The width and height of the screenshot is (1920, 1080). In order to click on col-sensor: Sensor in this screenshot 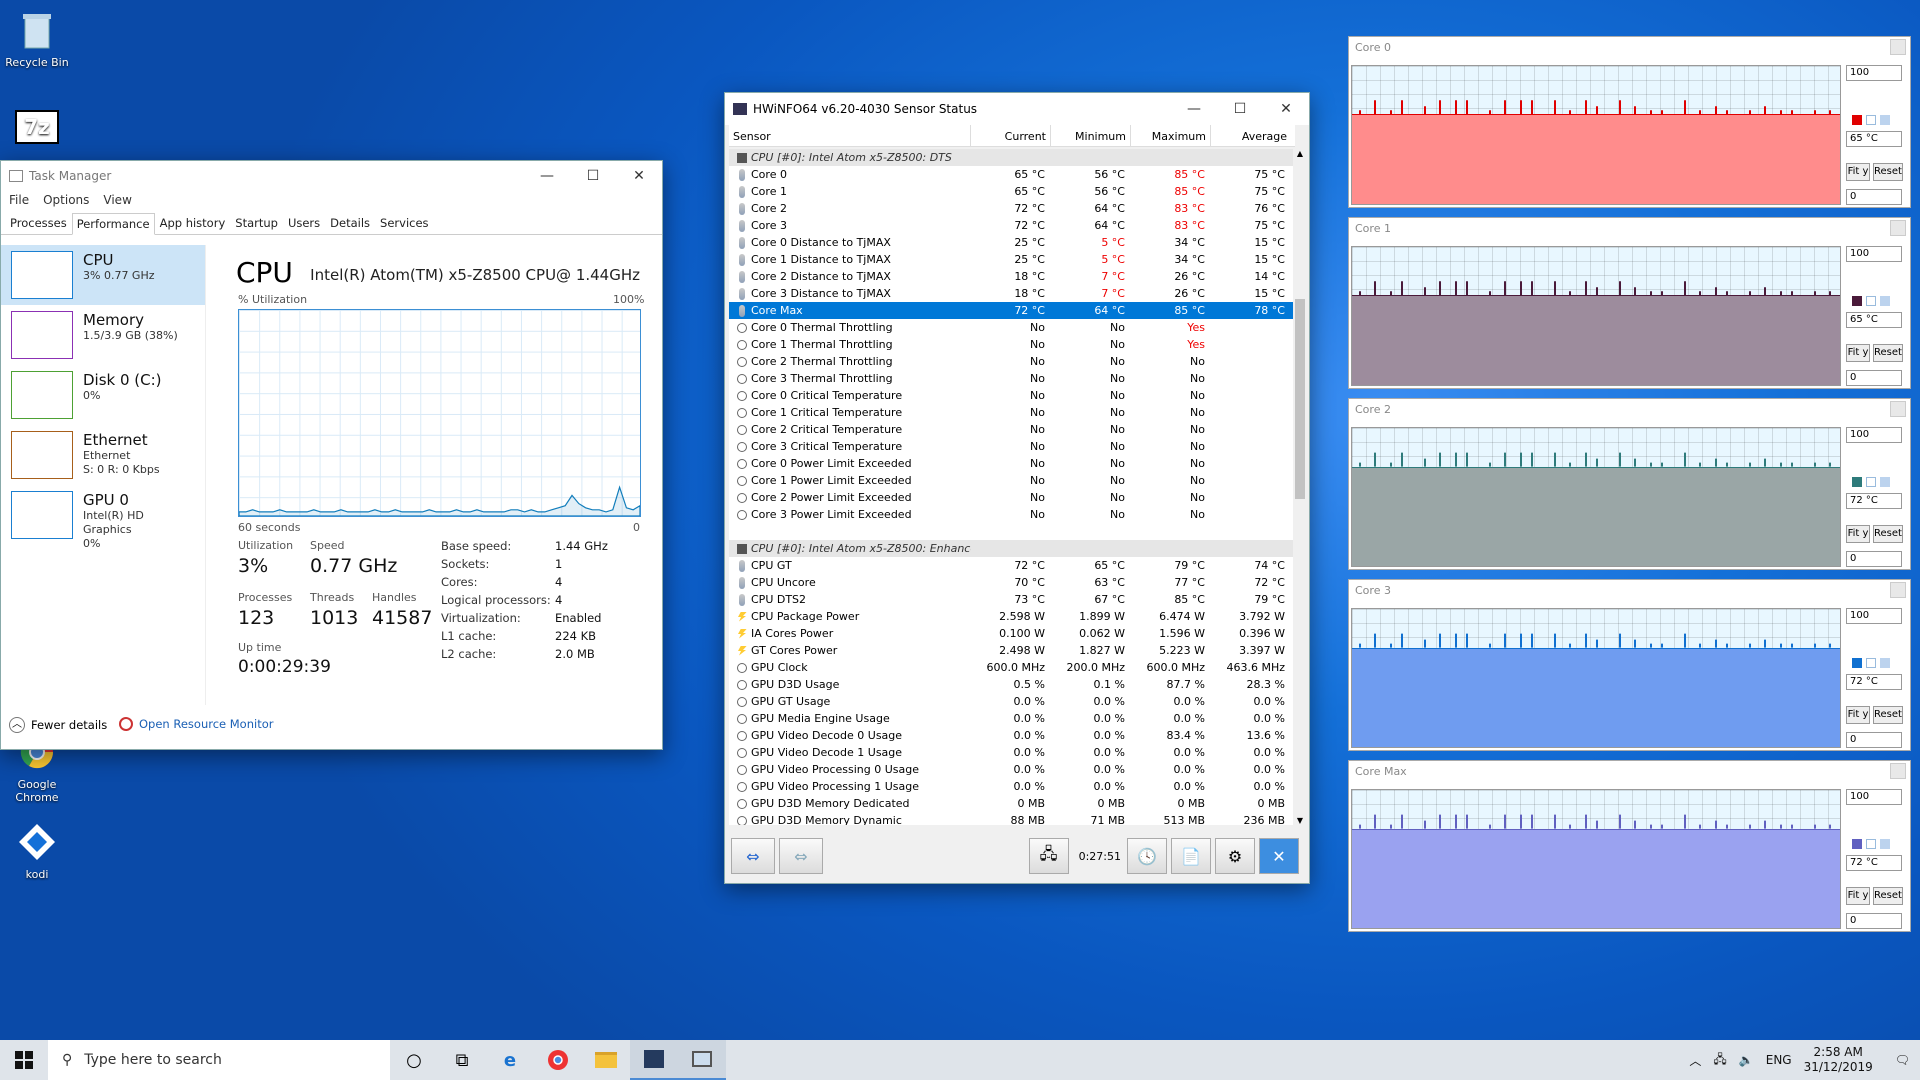, I will do `click(850, 135)`.